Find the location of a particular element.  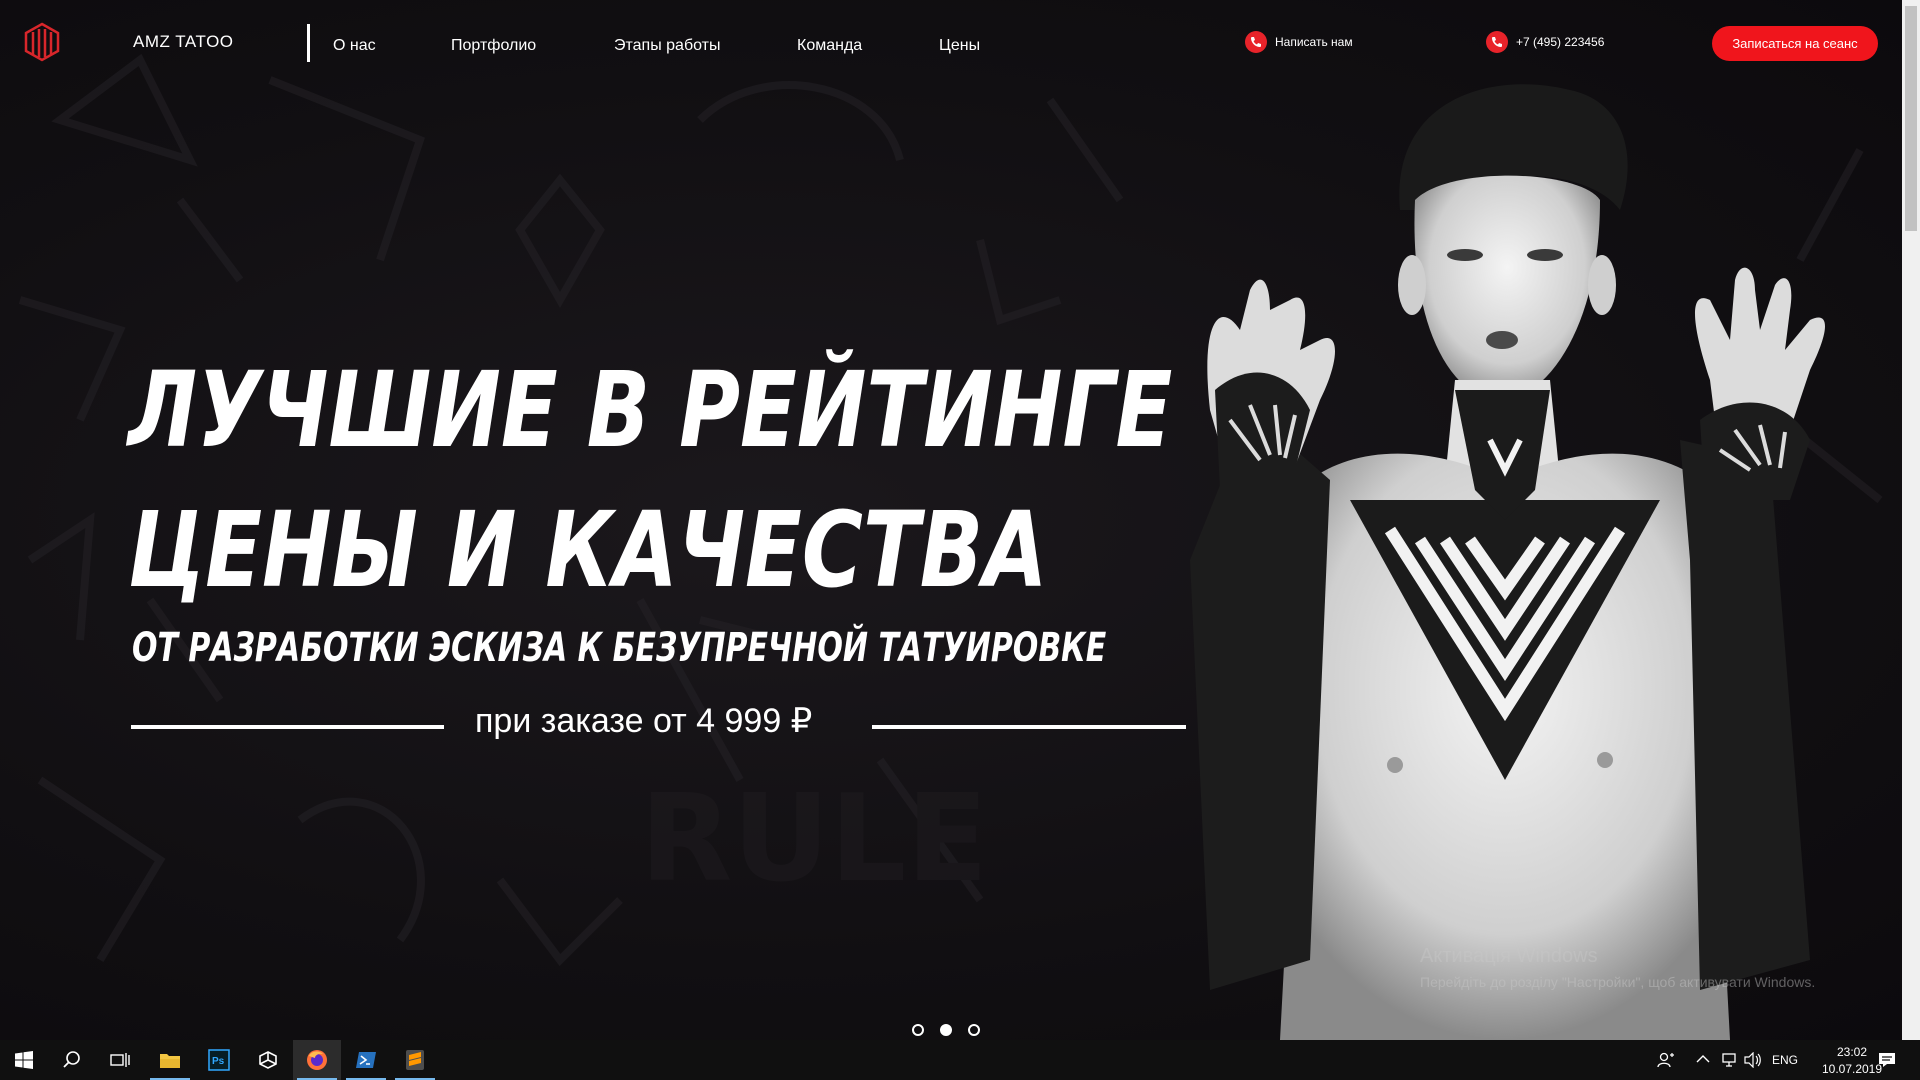

taskbar-app-photoshop: Ps is located at coordinates (219, 1060).